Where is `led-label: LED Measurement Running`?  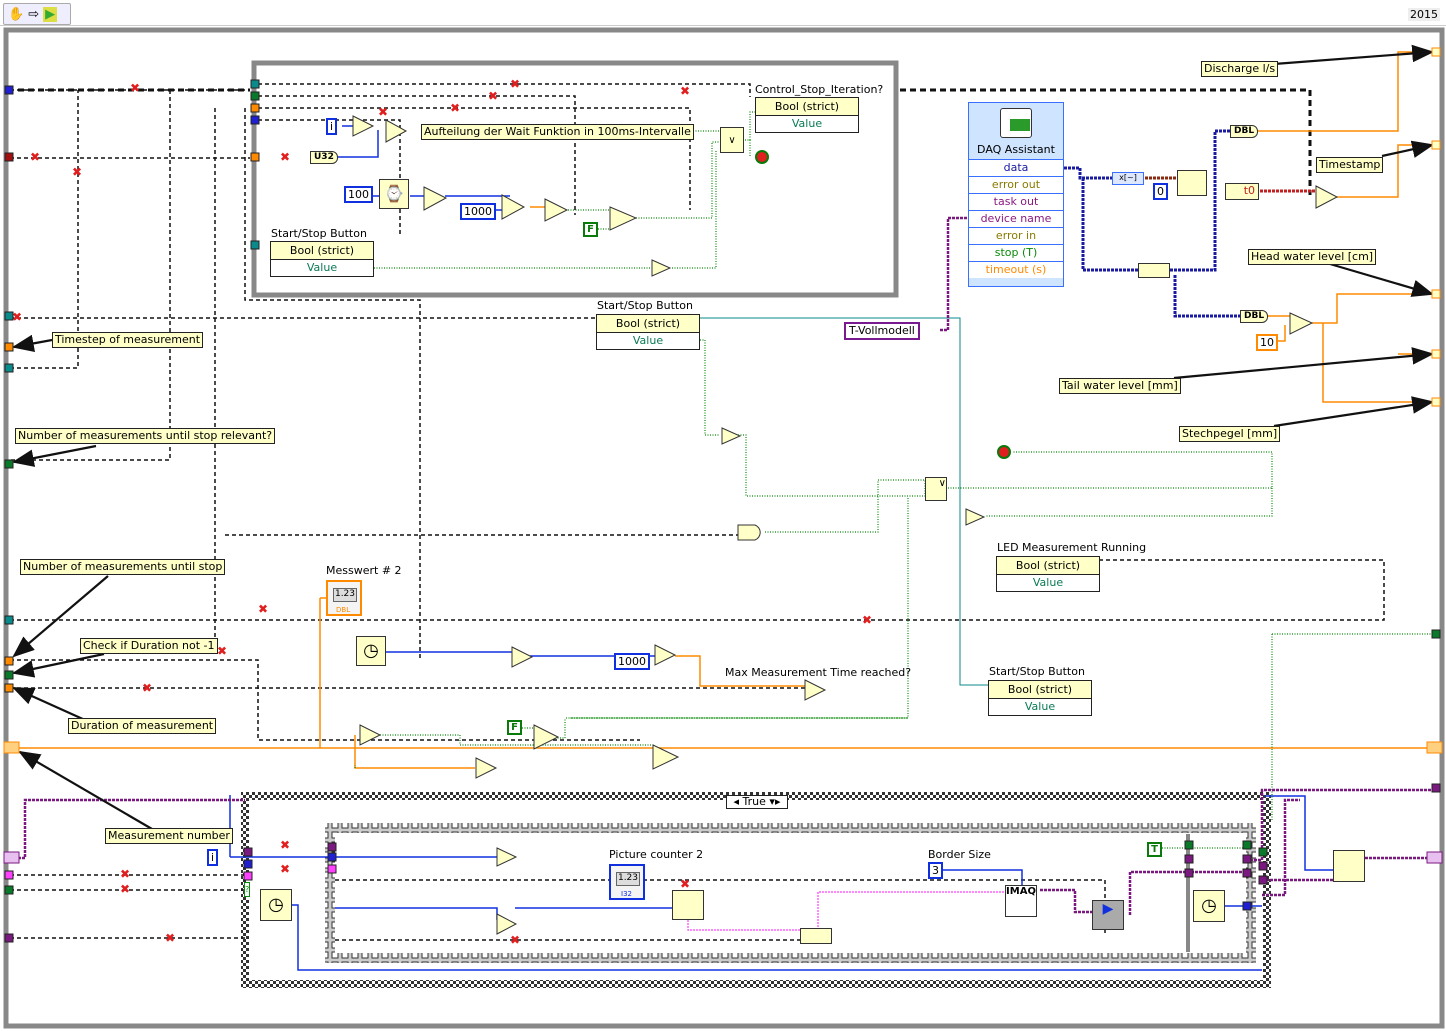
led-label: LED Measurement Running is located at coordinates (1072, 547).